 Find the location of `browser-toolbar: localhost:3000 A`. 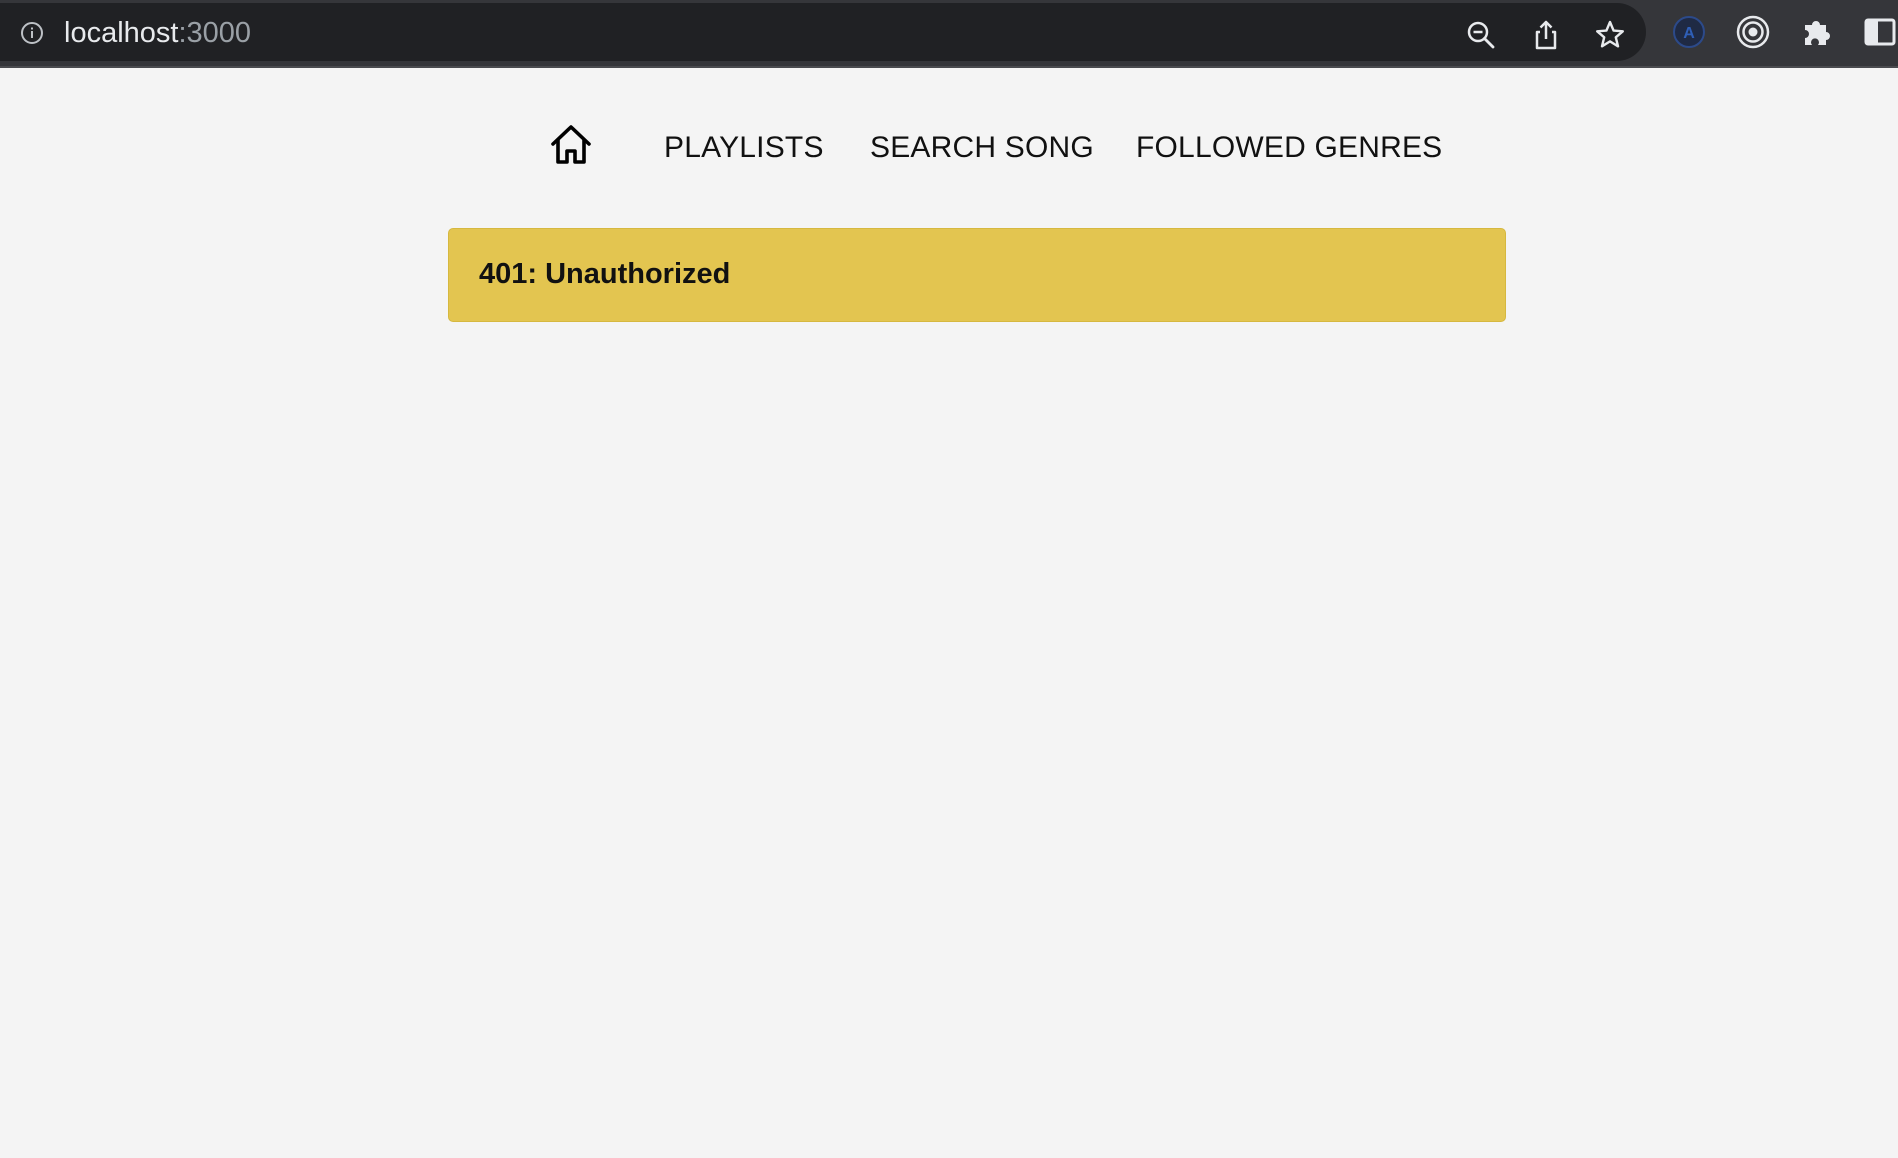

browser-toolbar: localhost:3000 A is located at coordinates (949, 34).